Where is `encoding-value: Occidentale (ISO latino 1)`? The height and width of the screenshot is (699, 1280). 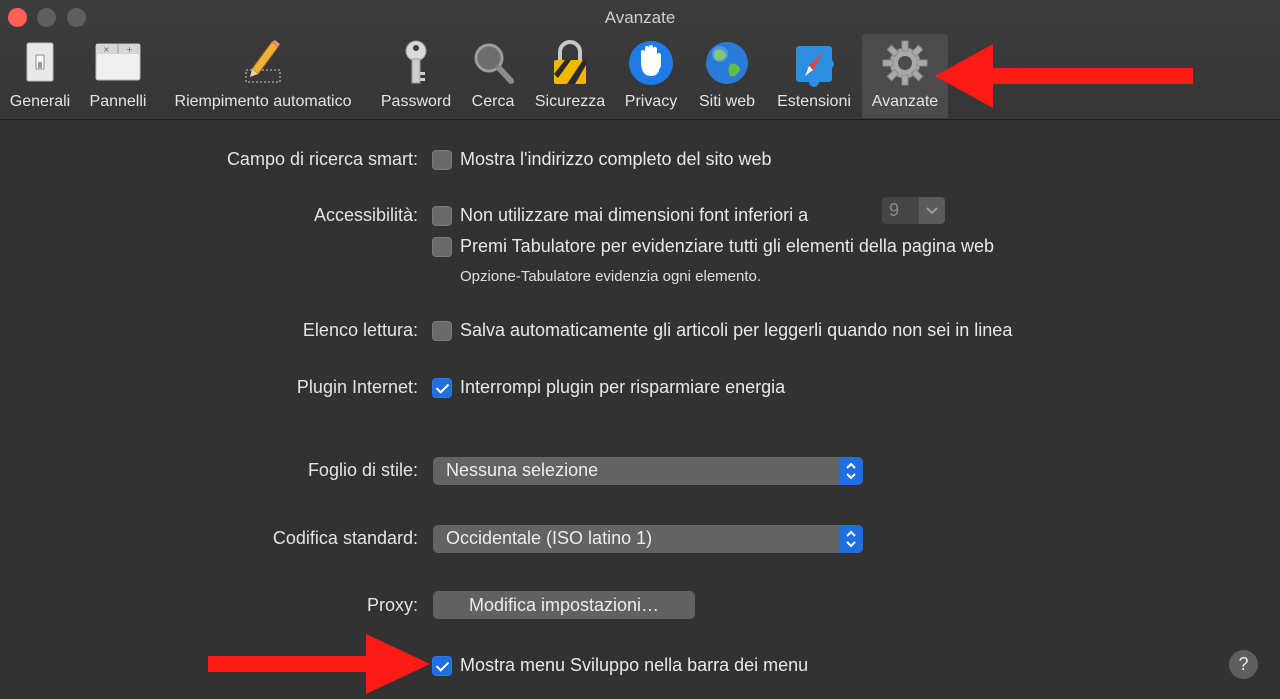
encoding-value: Occidentale (ISO latino 1) is located at coordinates (549, 538).